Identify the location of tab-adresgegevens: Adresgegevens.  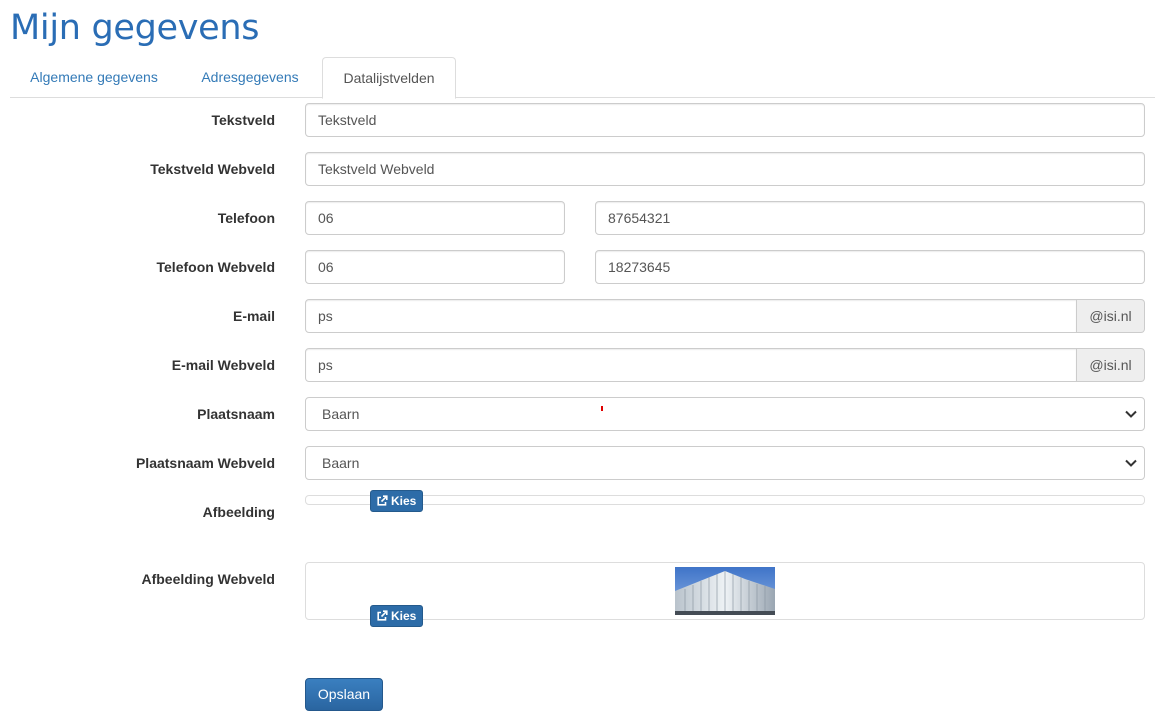
(250, 77).